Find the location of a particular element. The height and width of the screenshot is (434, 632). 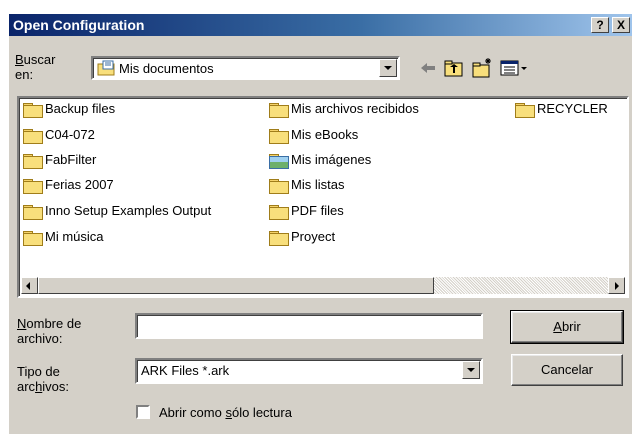

pictures-folder-icon is located at coordinates (279, 161).